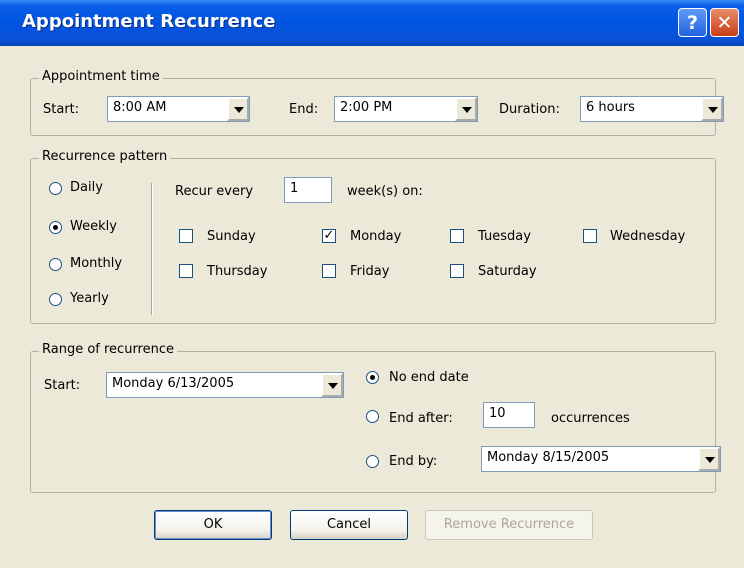 Image resolution: width=744 pixels, height=568 pixels. I want to click on end-by-label: End by:, so click(413, 461).